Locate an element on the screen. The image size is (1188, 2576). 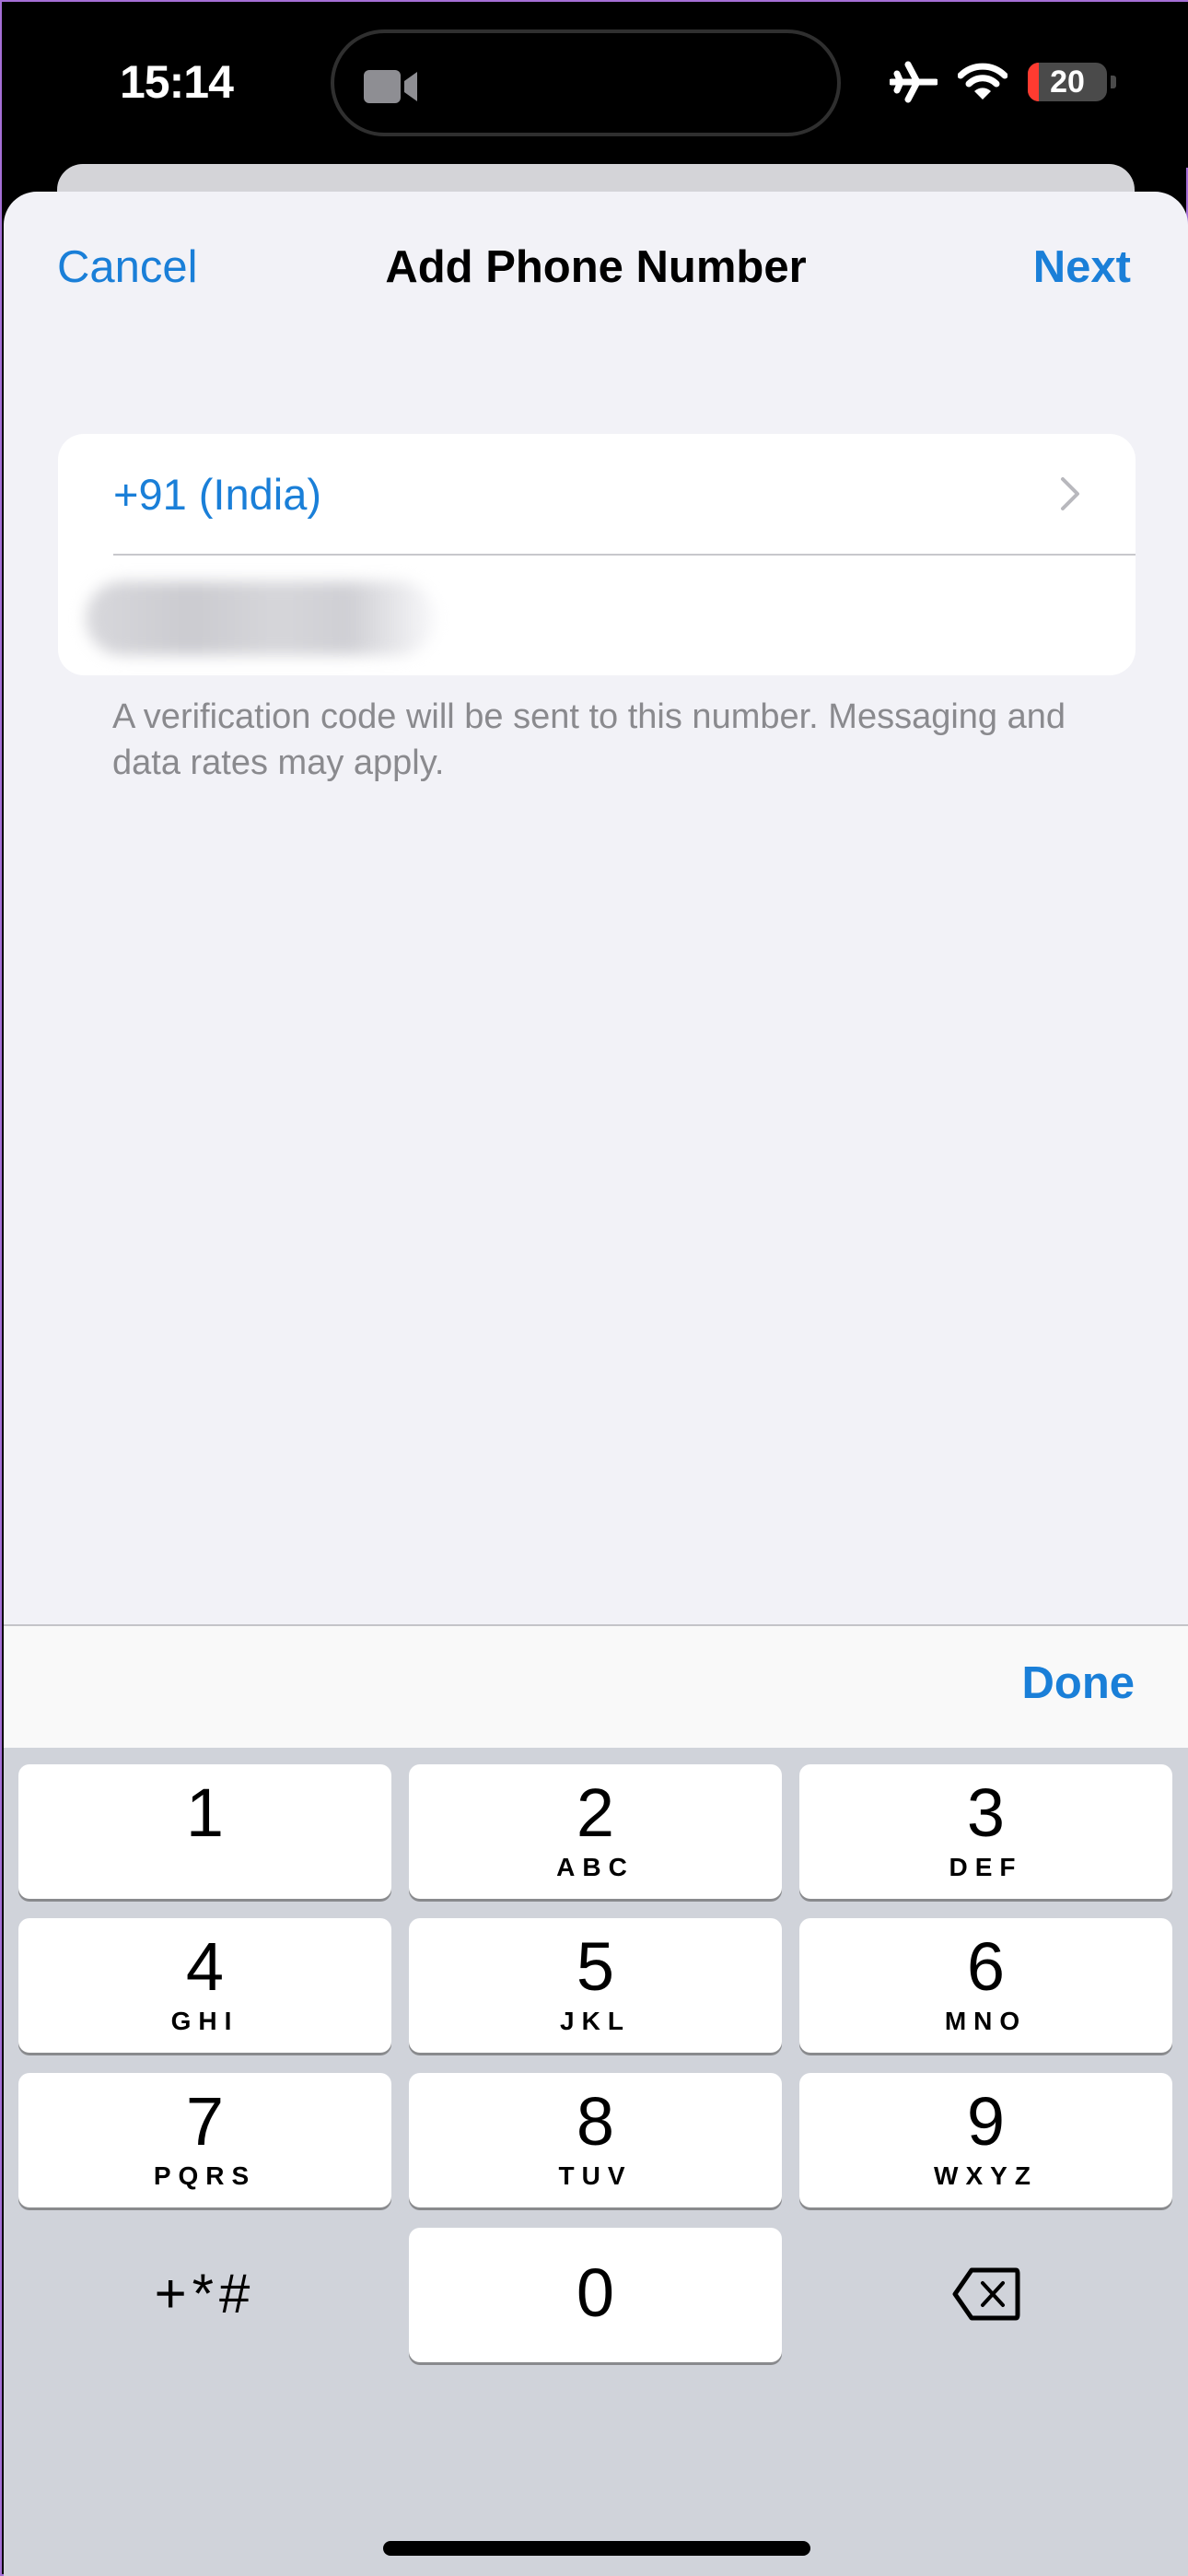
key-delete is located at coordinates (985, 2294).